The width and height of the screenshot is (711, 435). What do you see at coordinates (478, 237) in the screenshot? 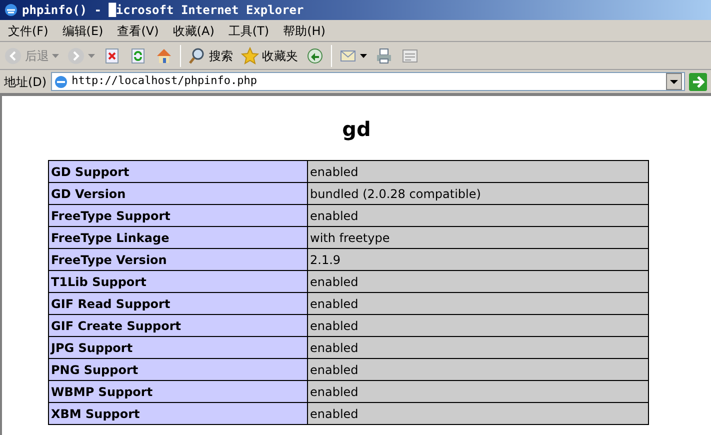
I see `value-cell: with freetype` at bounding box center [478, 237].